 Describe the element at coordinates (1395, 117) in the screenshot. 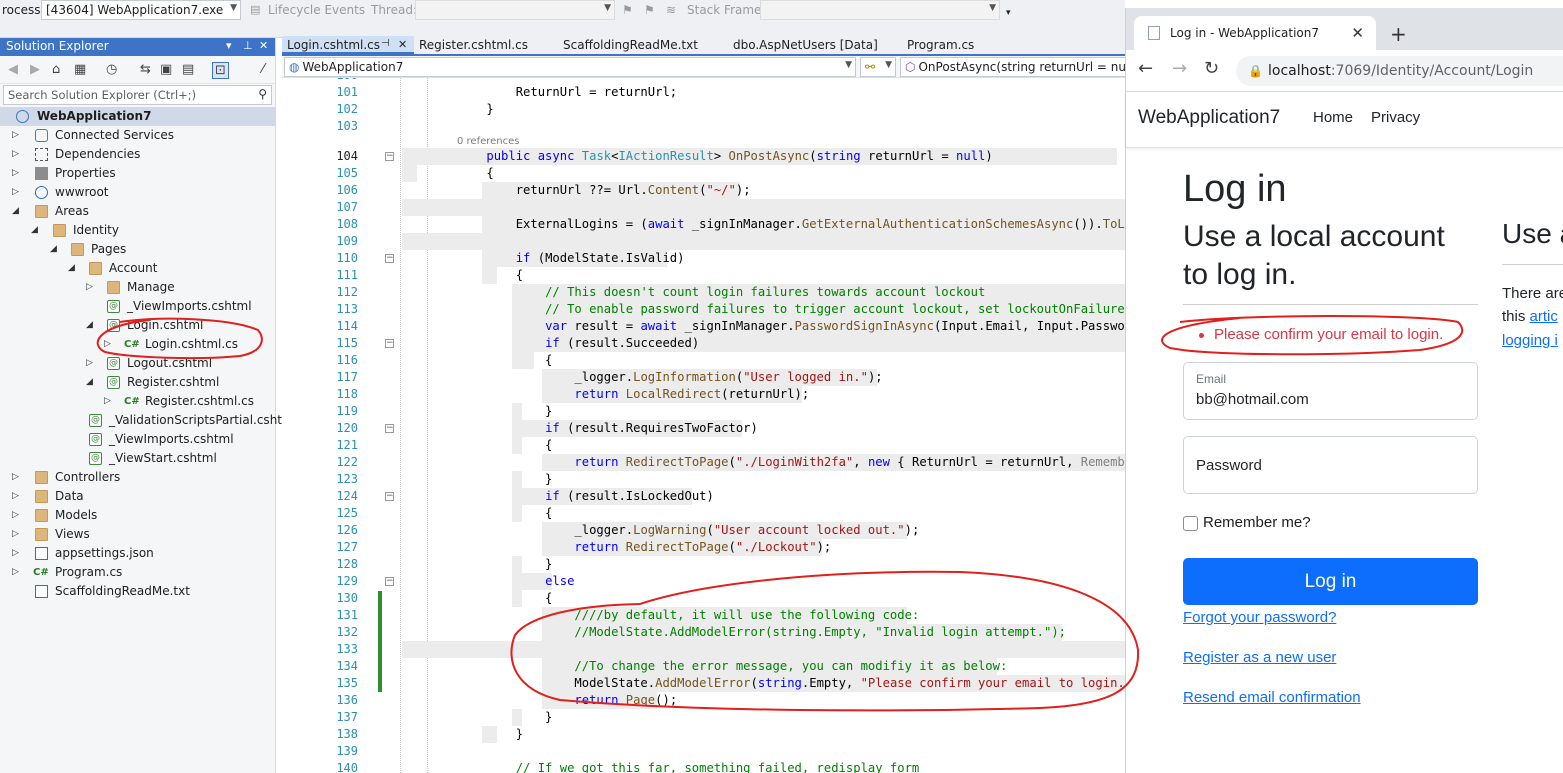

I see `nav-privacy-link: Privacy` at that location.